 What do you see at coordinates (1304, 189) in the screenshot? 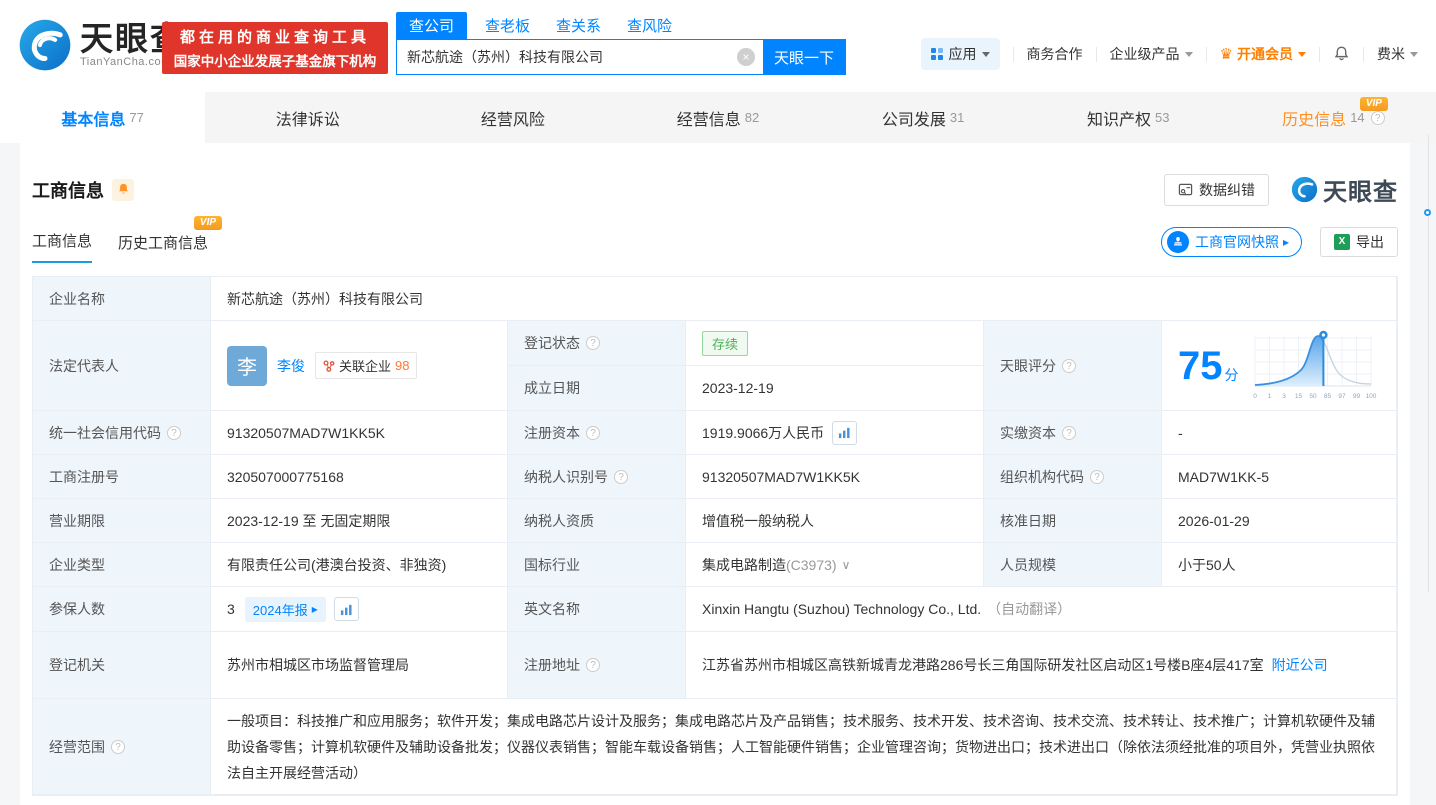
I see `watermark-logo-icon` at bounding box center [1304, 189].